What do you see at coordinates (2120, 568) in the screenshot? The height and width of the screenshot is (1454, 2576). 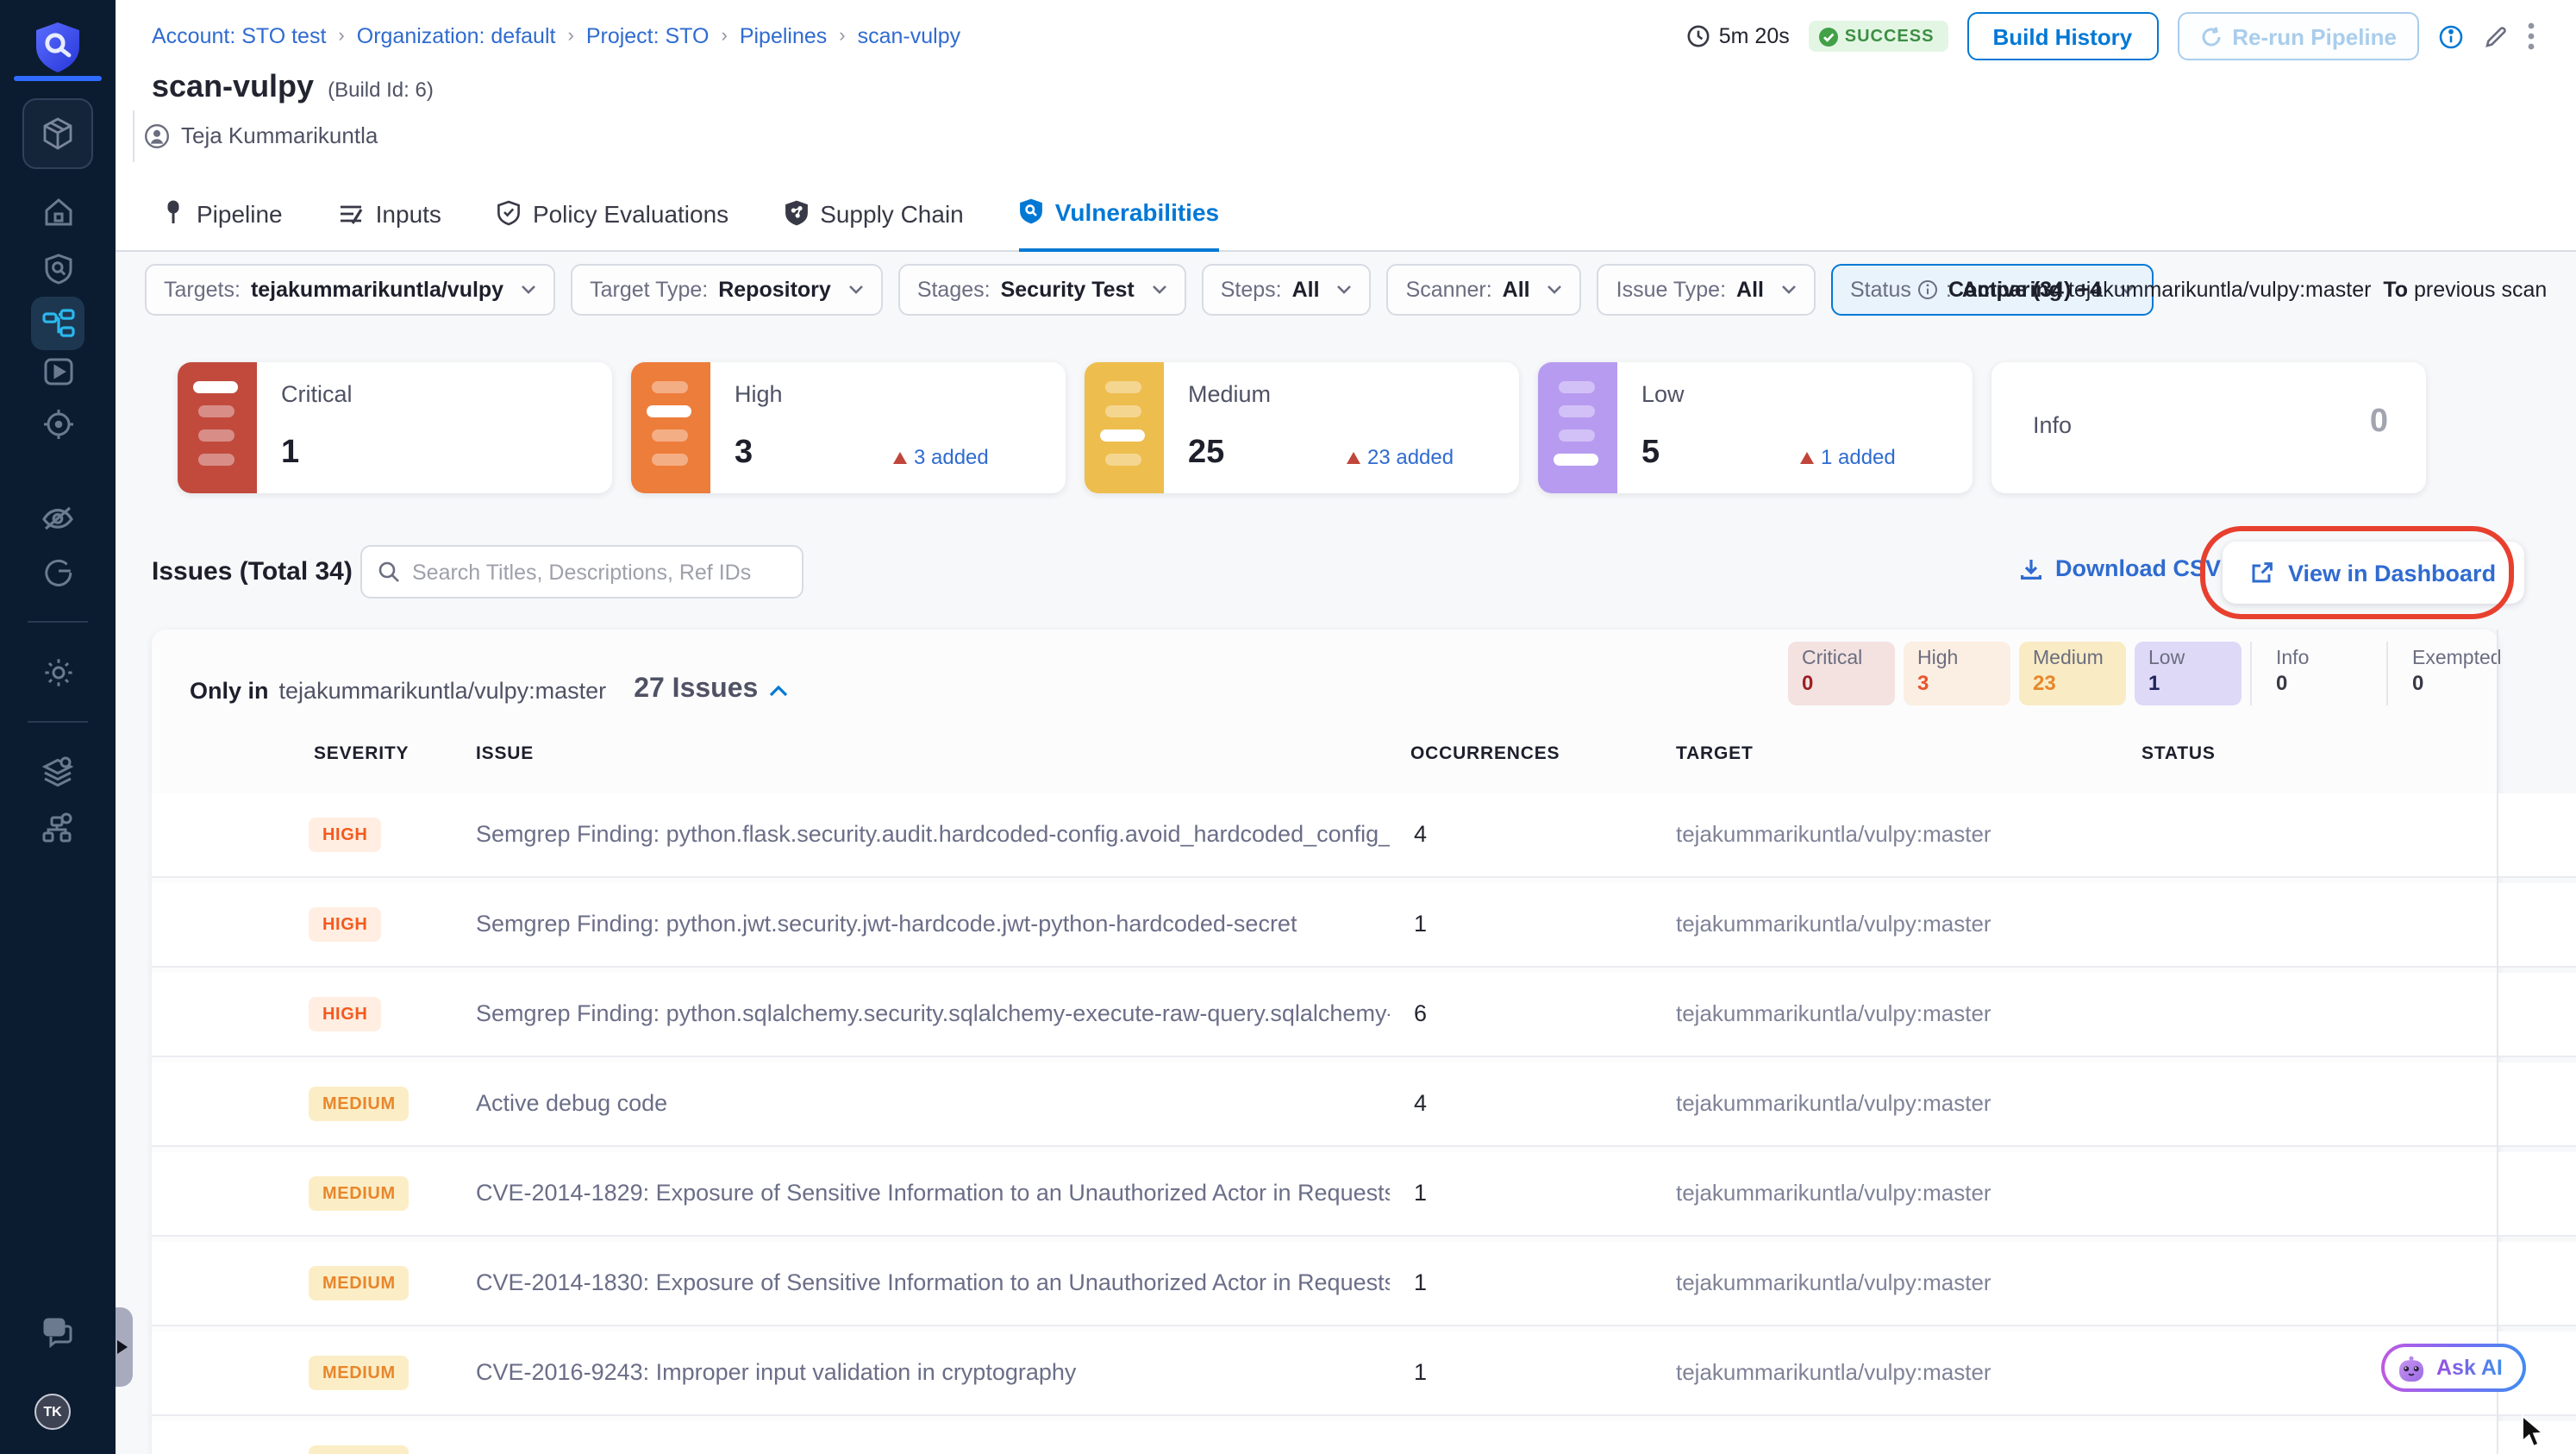 I see `download-csv-button: Download CSV` at bounding box center [2120, 568].